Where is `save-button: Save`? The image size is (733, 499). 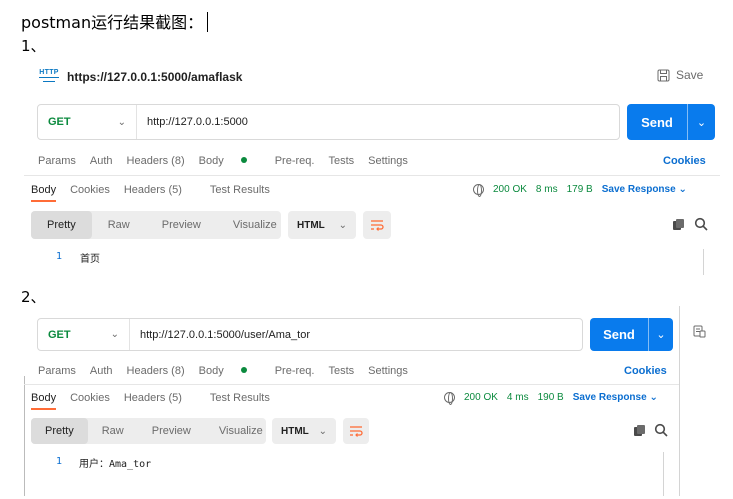
save-button: Save is located at coordinates (680, 75).